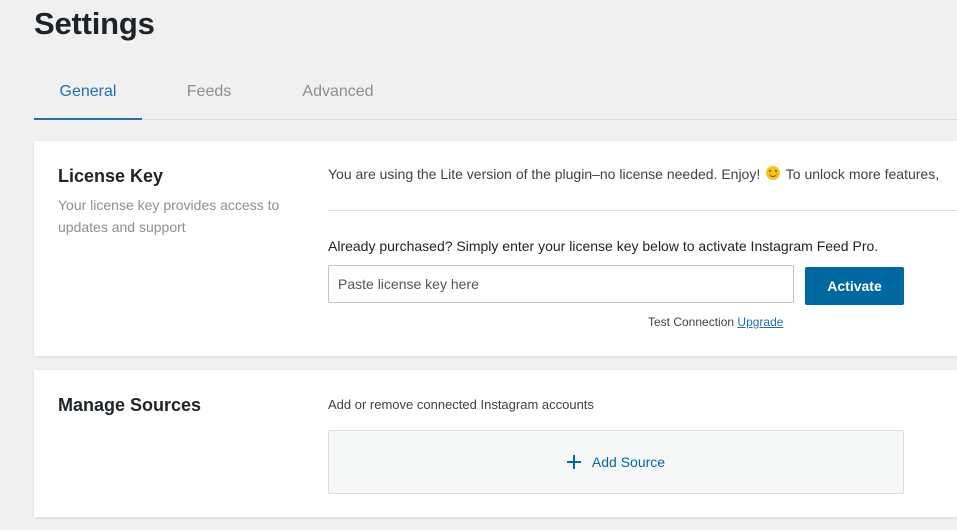 This screenshot has height=530, width=957. I want to click on upgrade-link: Upgrade, so click(760, 322).